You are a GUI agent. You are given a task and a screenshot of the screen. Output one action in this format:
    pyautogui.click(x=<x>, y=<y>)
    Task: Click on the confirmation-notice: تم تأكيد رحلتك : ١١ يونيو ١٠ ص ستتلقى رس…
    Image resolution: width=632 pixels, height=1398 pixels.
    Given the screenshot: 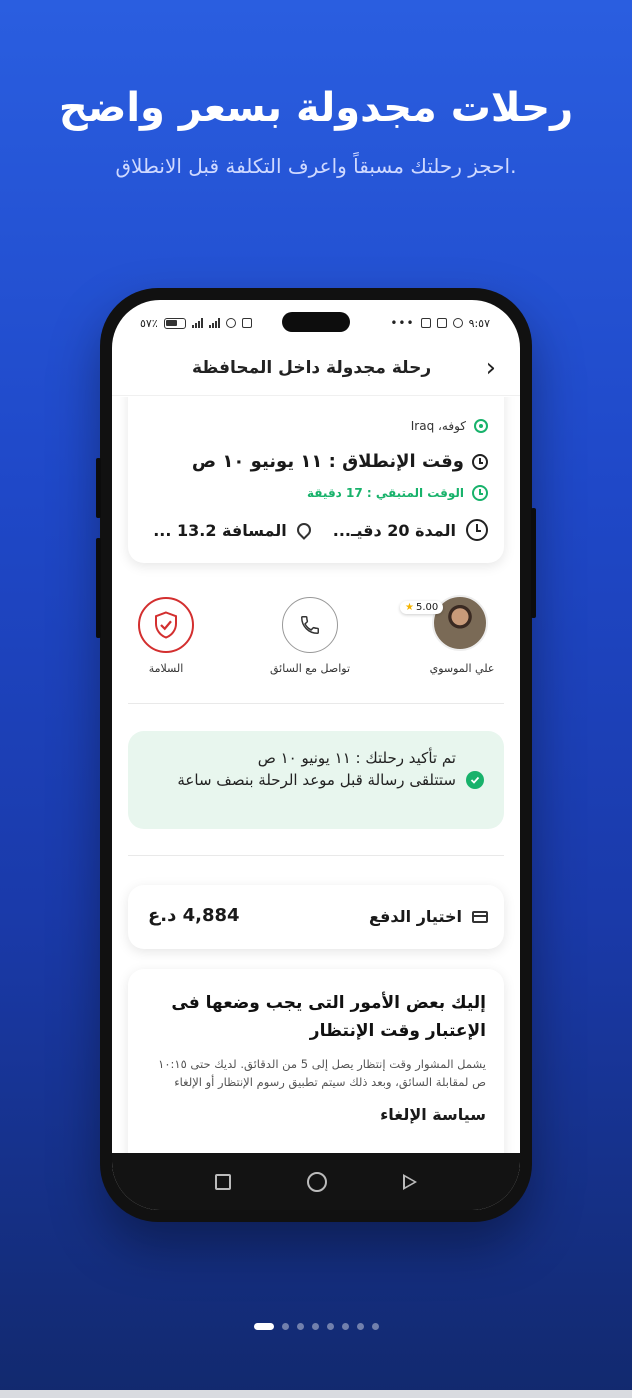 What is the action you would take?
    pyautogui.click(x=316, y=780)
    